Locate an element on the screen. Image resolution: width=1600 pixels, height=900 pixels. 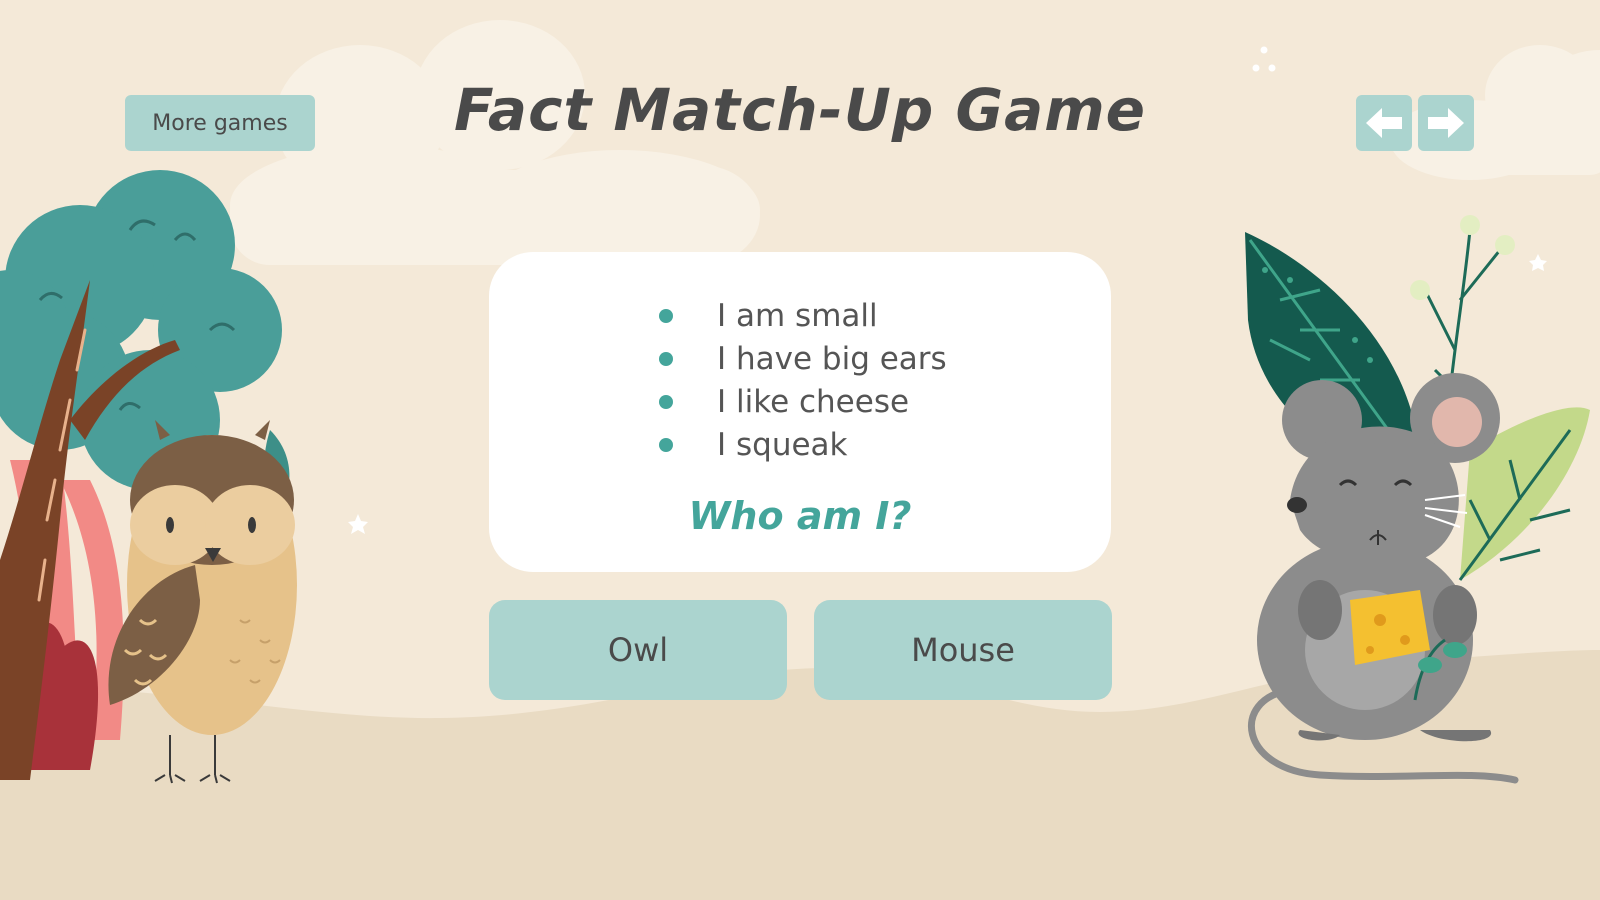
fact-item: I have big ears is located at coordinates (803, 358).